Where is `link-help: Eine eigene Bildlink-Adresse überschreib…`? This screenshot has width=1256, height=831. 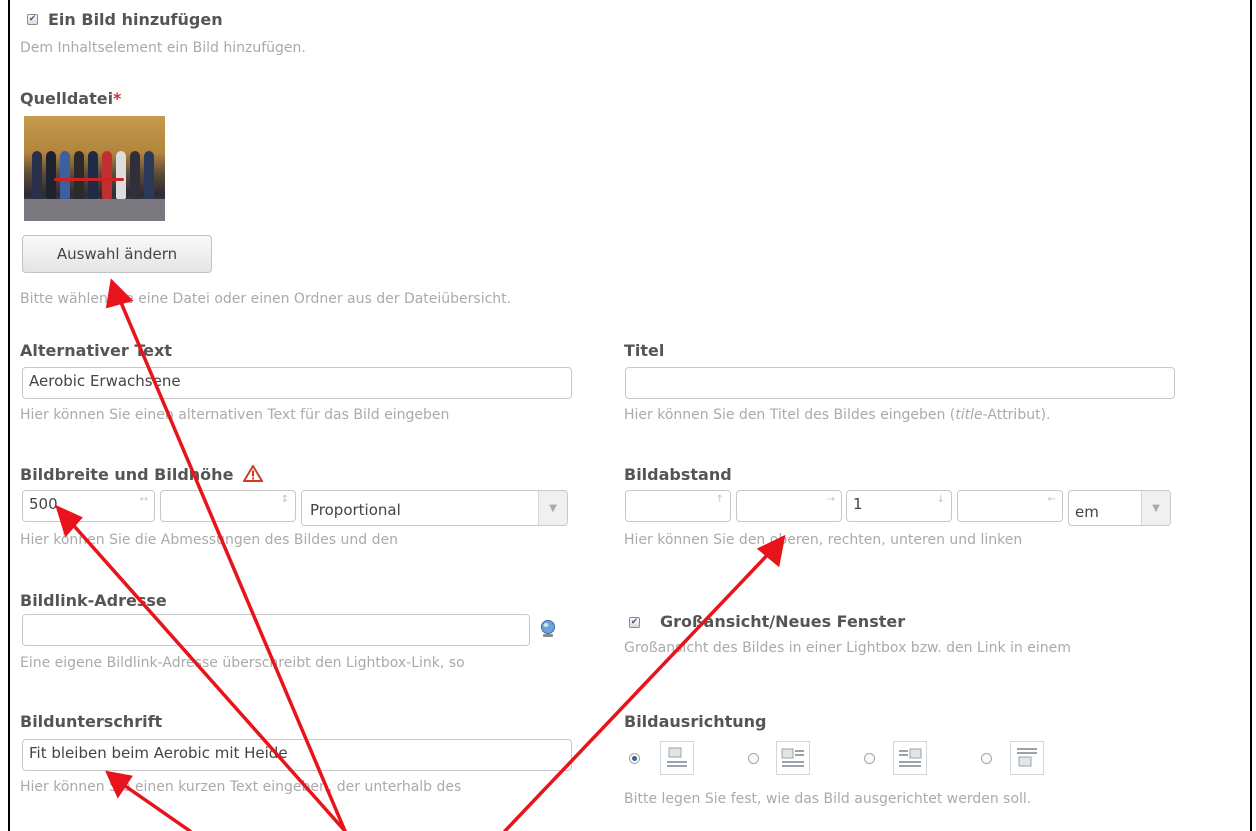 link-help: Eine eigene Bildlink-Adresse überschreib… is located at coordinates (242, 663).